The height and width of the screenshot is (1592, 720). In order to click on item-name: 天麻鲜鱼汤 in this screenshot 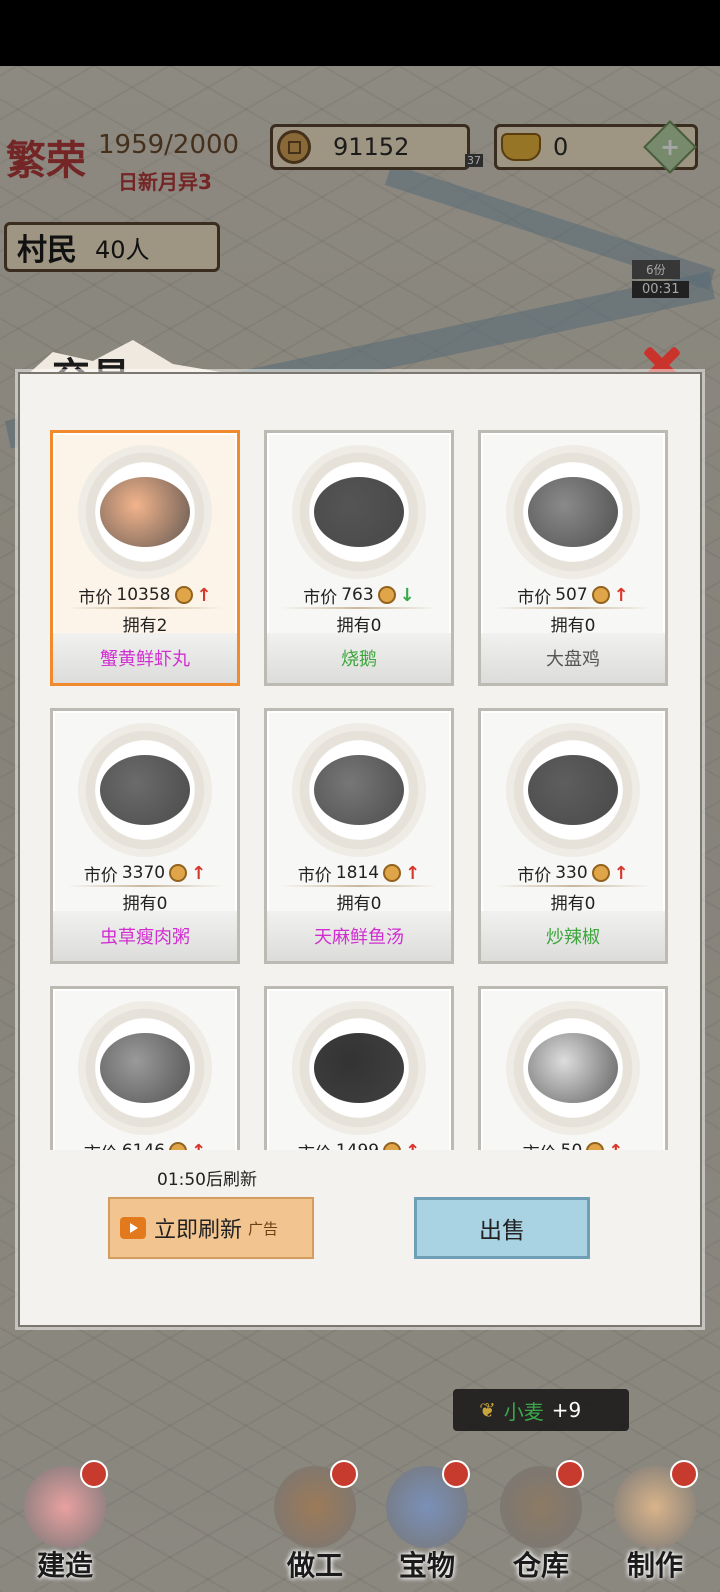, I will do `click(359, 936)`.